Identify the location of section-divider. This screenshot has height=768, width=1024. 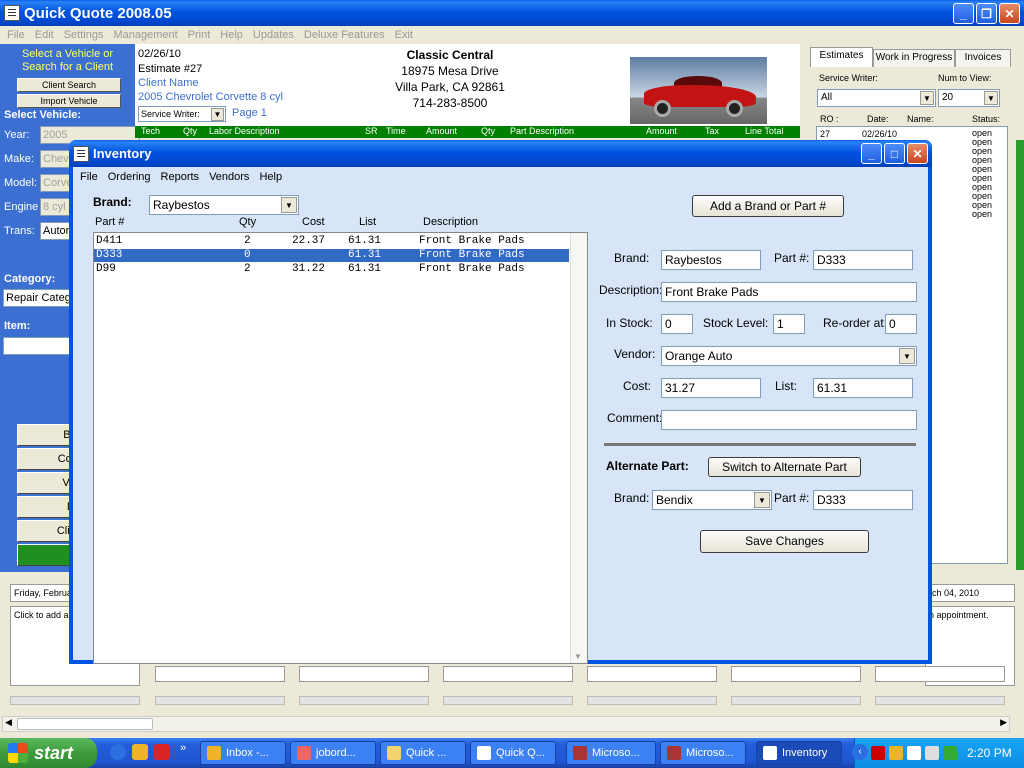
(760, 444).